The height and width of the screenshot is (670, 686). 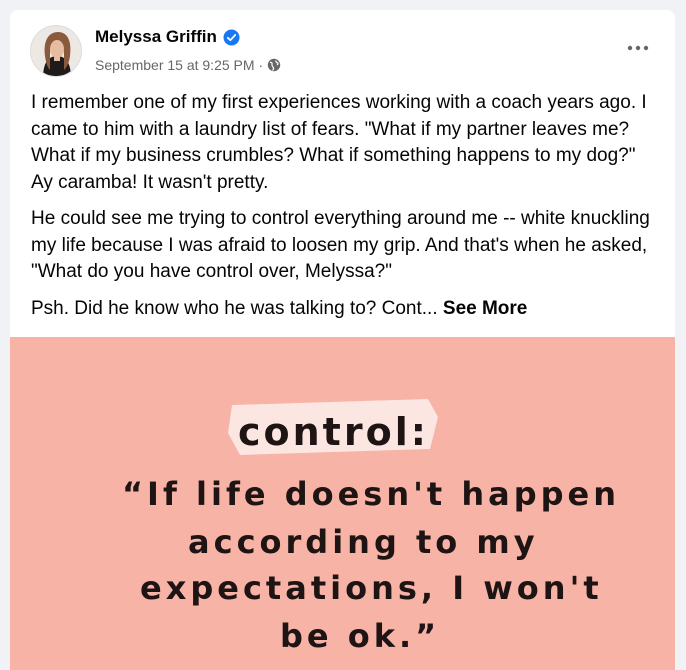 I want to click on author-avatar, so click(x=56, y=51).